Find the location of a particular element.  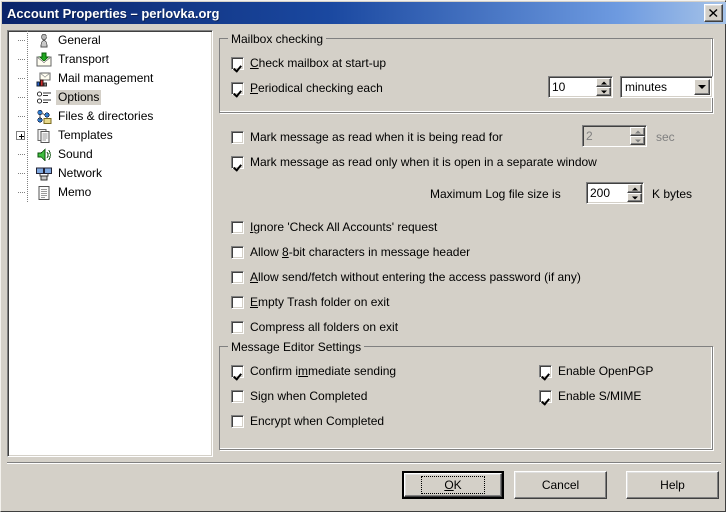

max-log-size-spinner: 200 is located at coordinates (615, 193).